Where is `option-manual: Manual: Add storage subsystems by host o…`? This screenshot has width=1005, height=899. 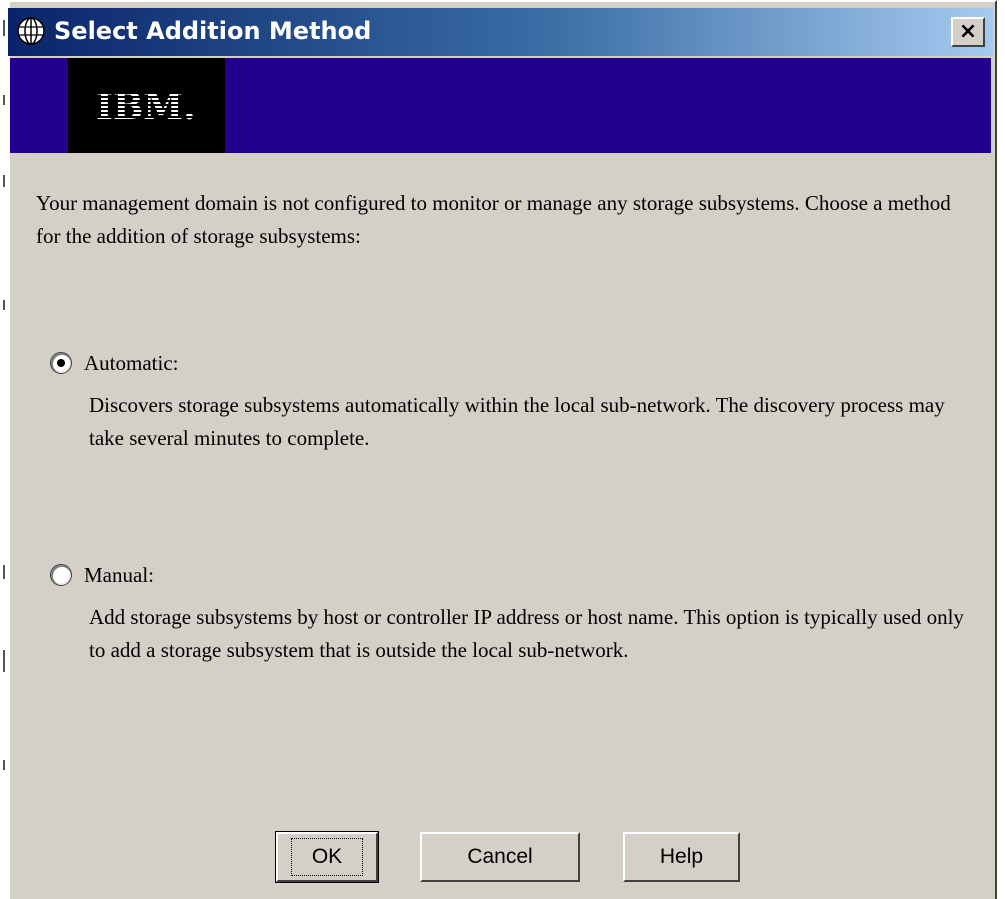
option-manual: Manual: Add storage subsystems by host o… is located at coordinates (515, 614).